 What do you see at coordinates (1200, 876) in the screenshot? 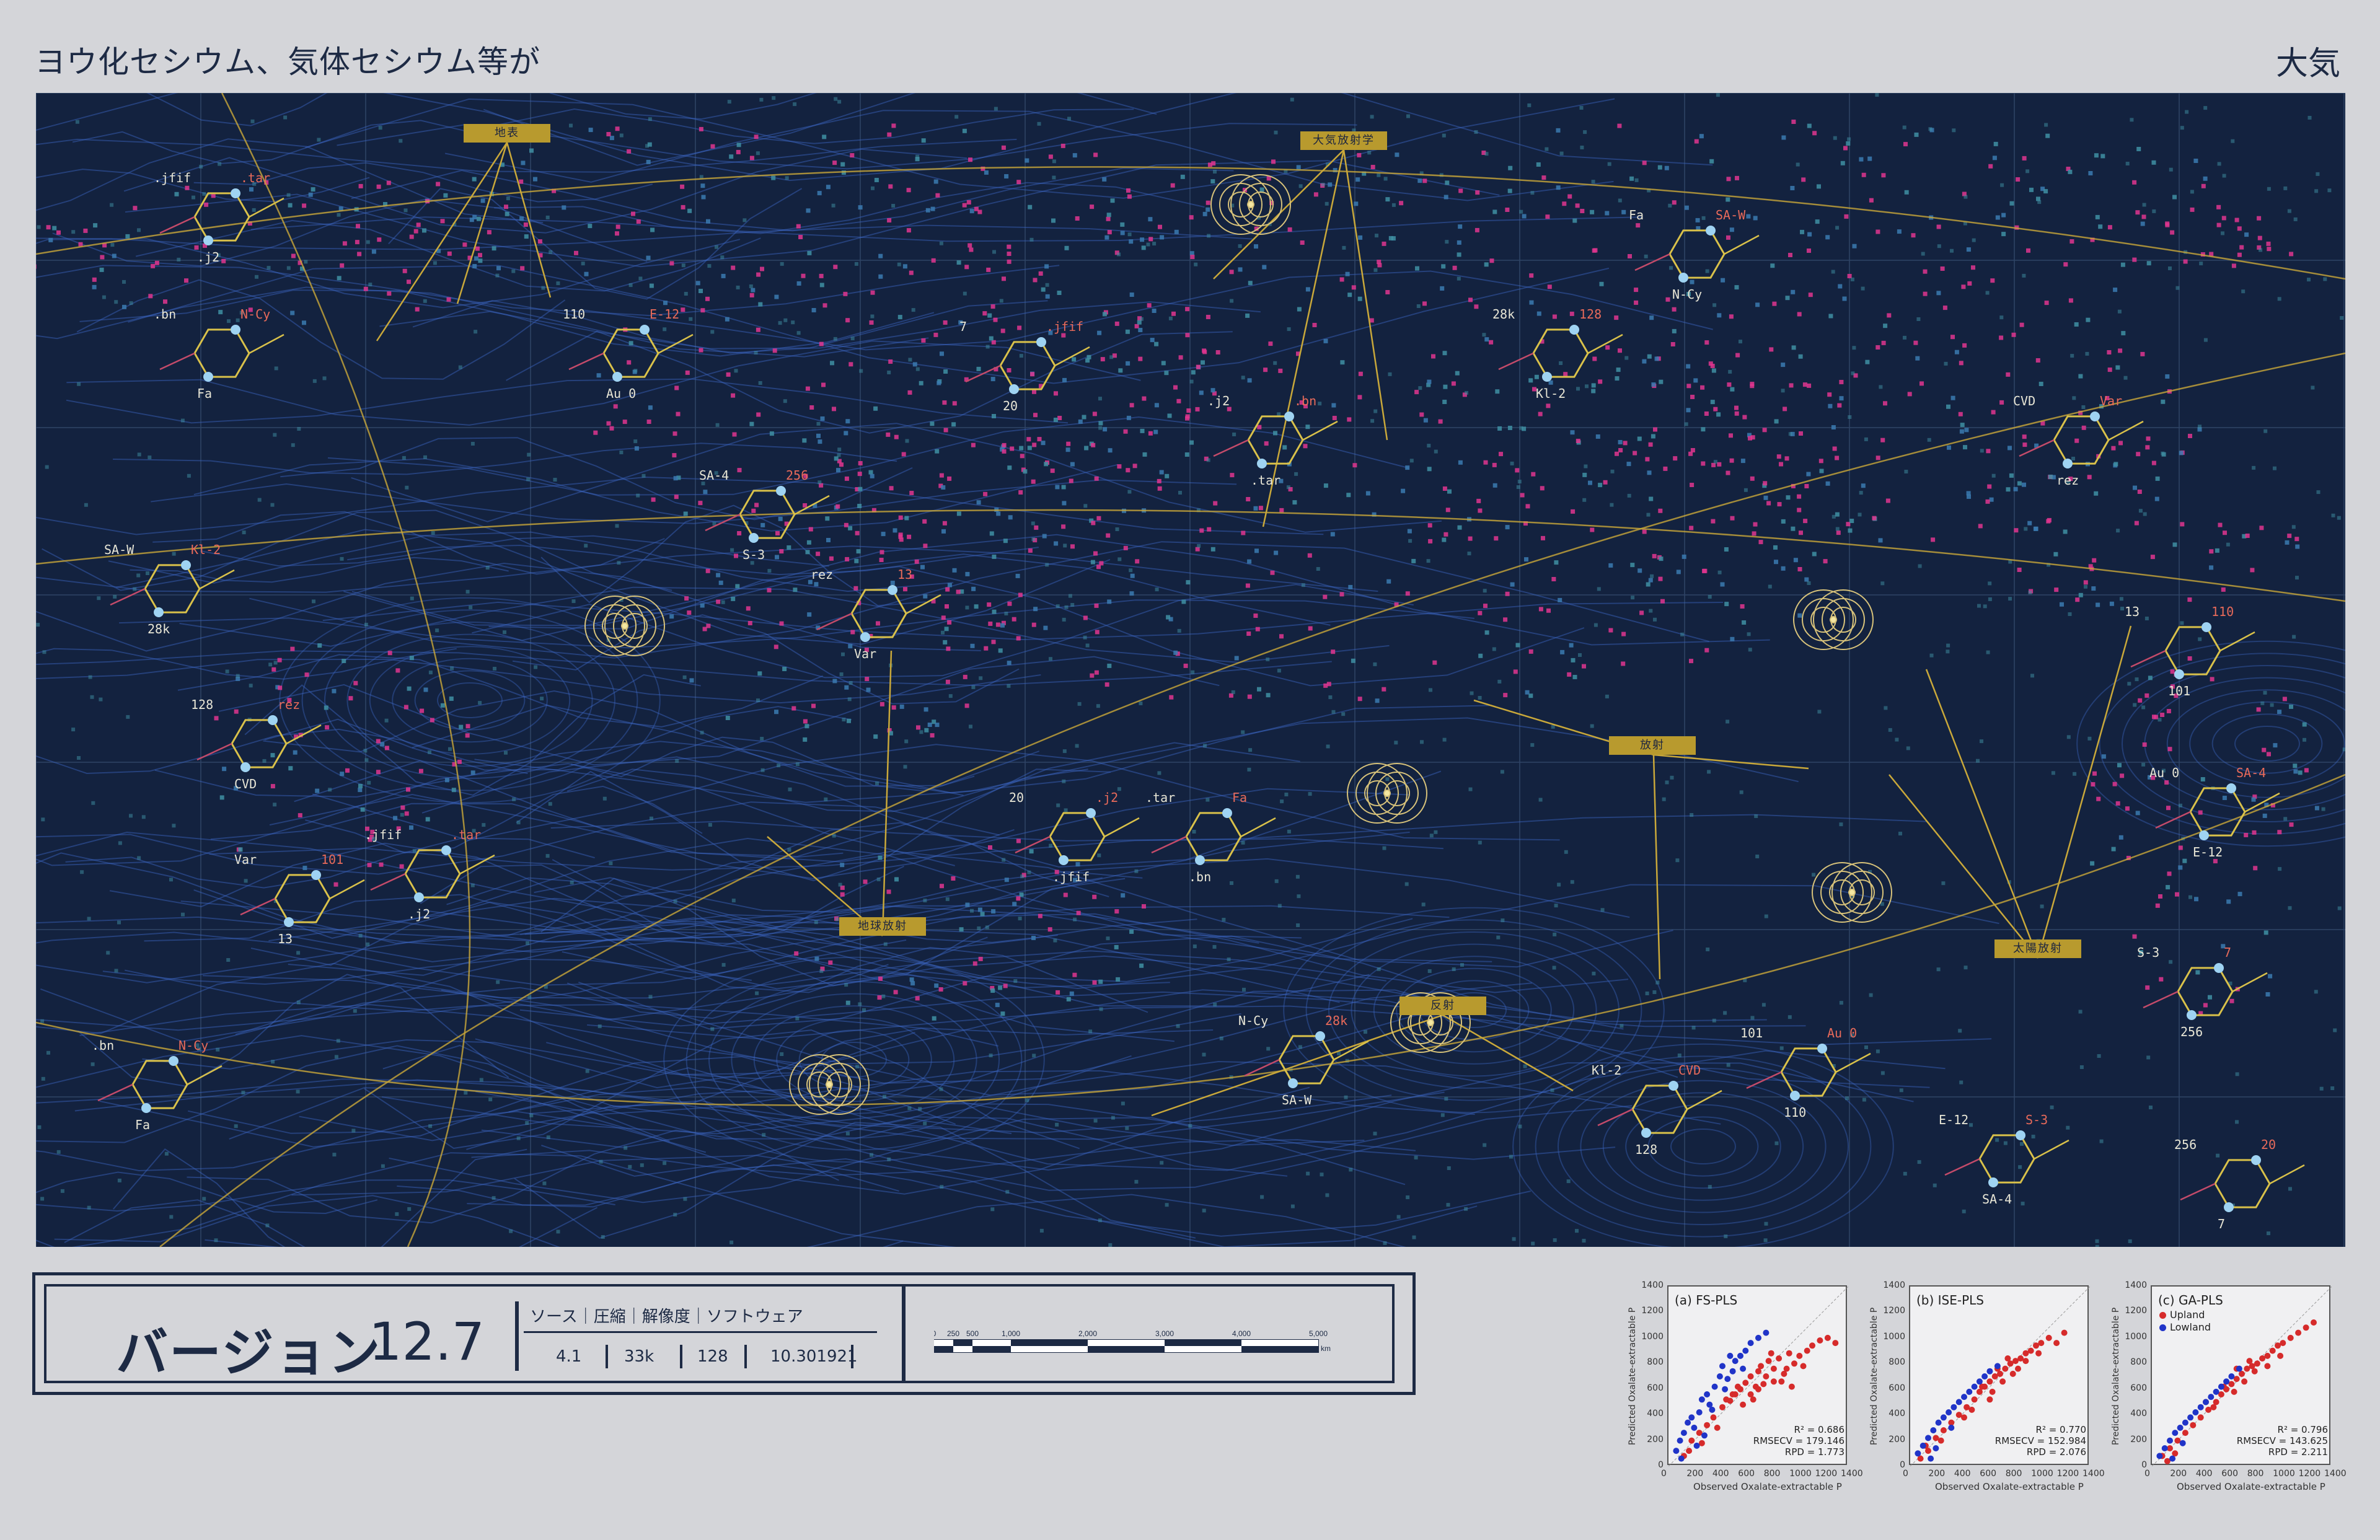
I see `annotation: .bn` at bounding box center [1200, 876].